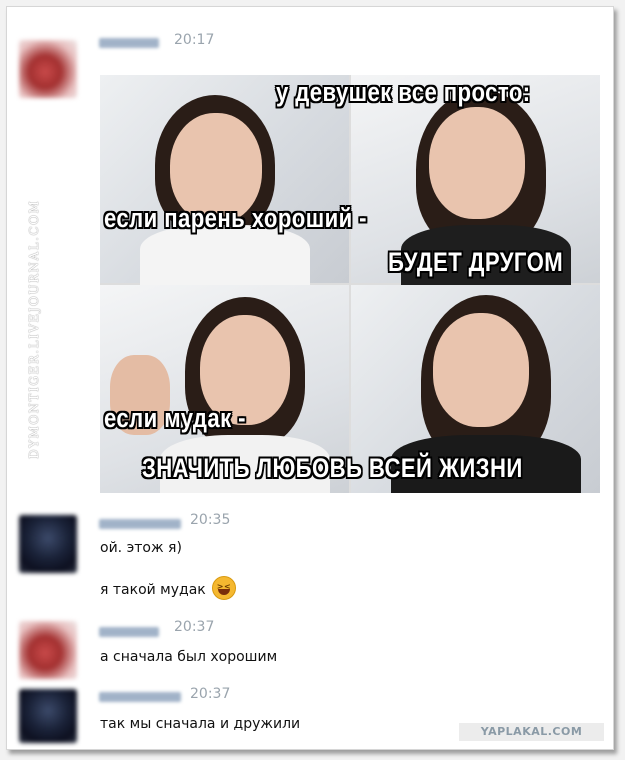 The width and height of the screenshot is (625, 760). Describe the element at coordinates (403, 92) in the screenshot. I see `meme-caption: у девушек все просто:` at that location.